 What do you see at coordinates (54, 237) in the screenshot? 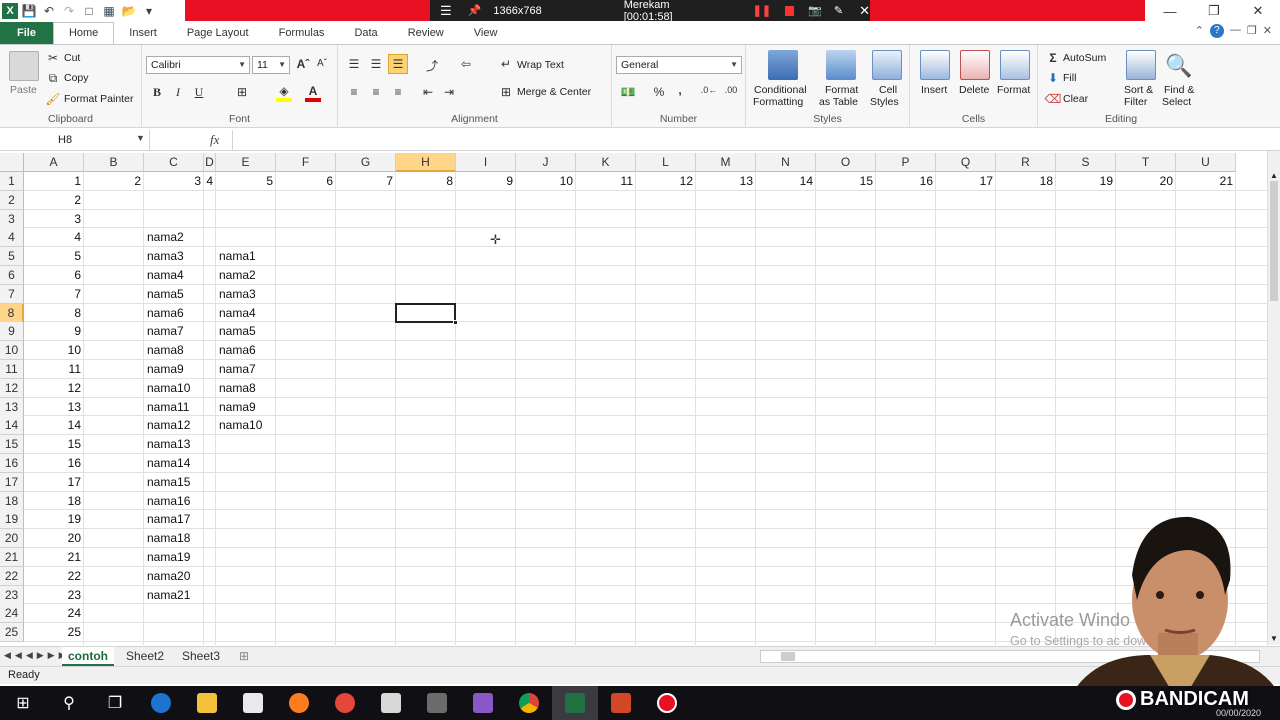
I see `cell-a4: 4` at bounding box center [54, 237].